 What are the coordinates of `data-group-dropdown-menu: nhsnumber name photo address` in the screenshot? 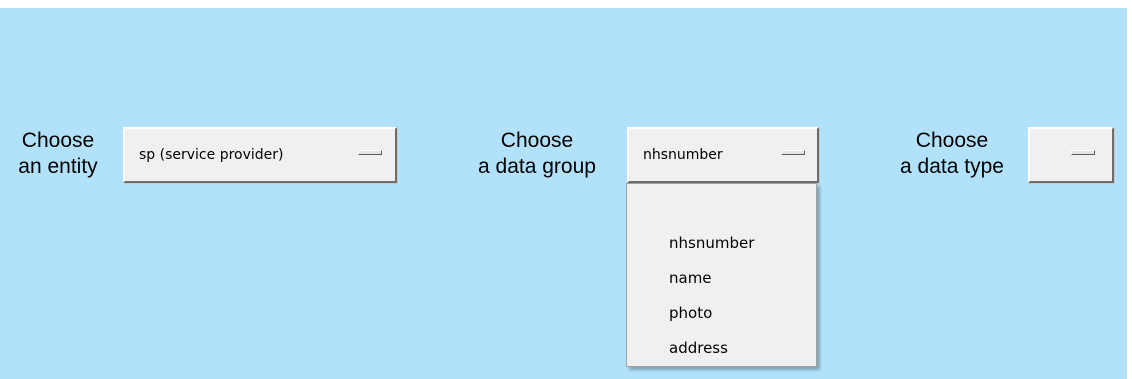 It's located at (721, 275).